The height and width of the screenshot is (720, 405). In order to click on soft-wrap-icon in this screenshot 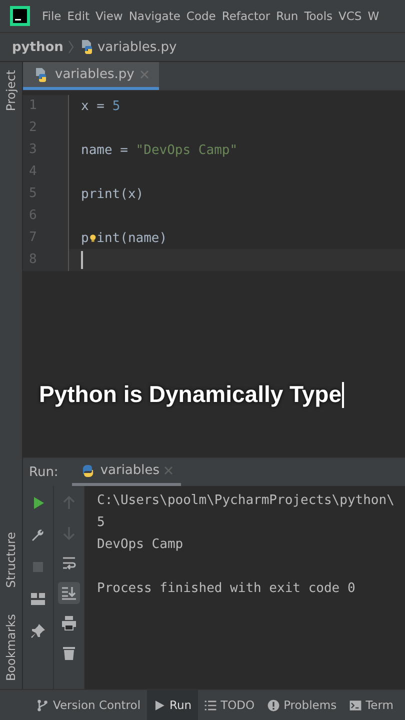, I will do `click(69, 563)`.